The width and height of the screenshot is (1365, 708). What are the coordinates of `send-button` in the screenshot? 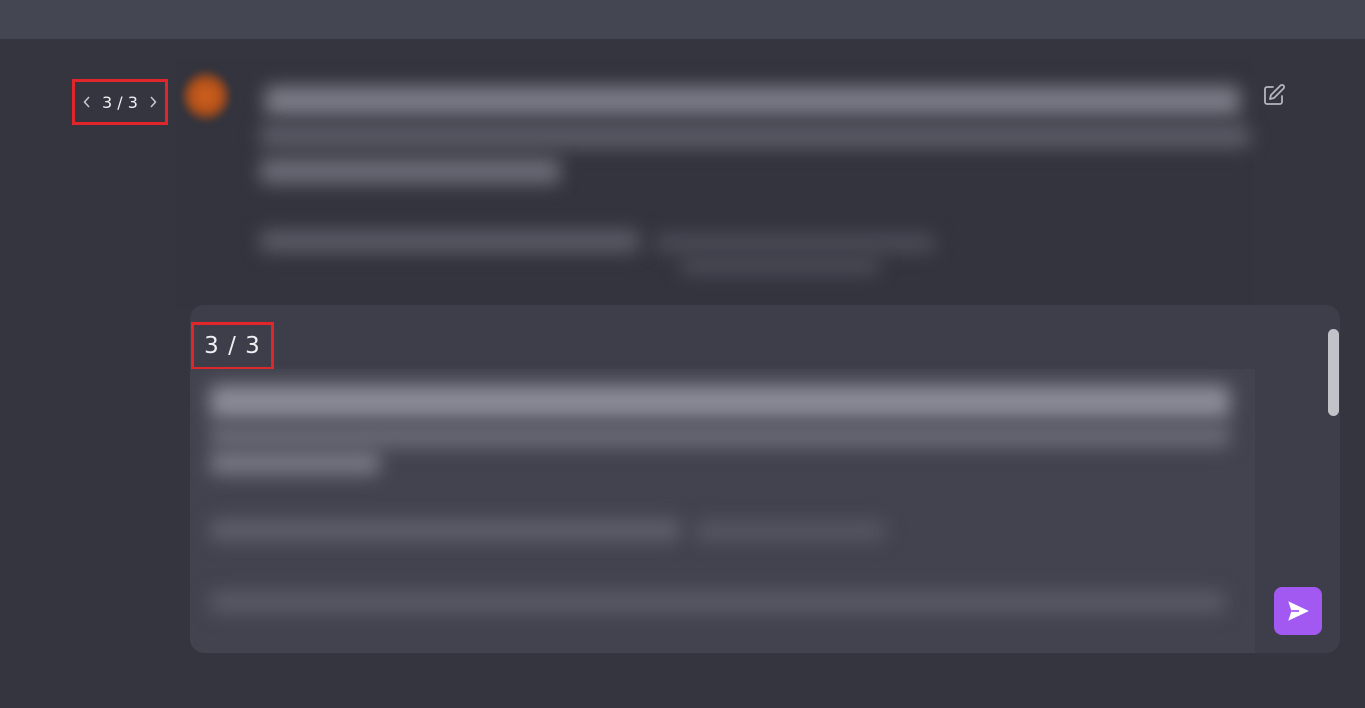 It's located at (1298, 611).